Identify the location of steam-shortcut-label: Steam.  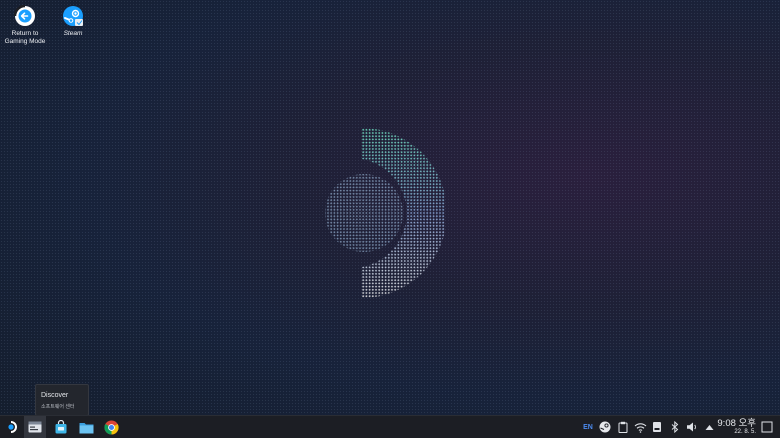
(73, 33).